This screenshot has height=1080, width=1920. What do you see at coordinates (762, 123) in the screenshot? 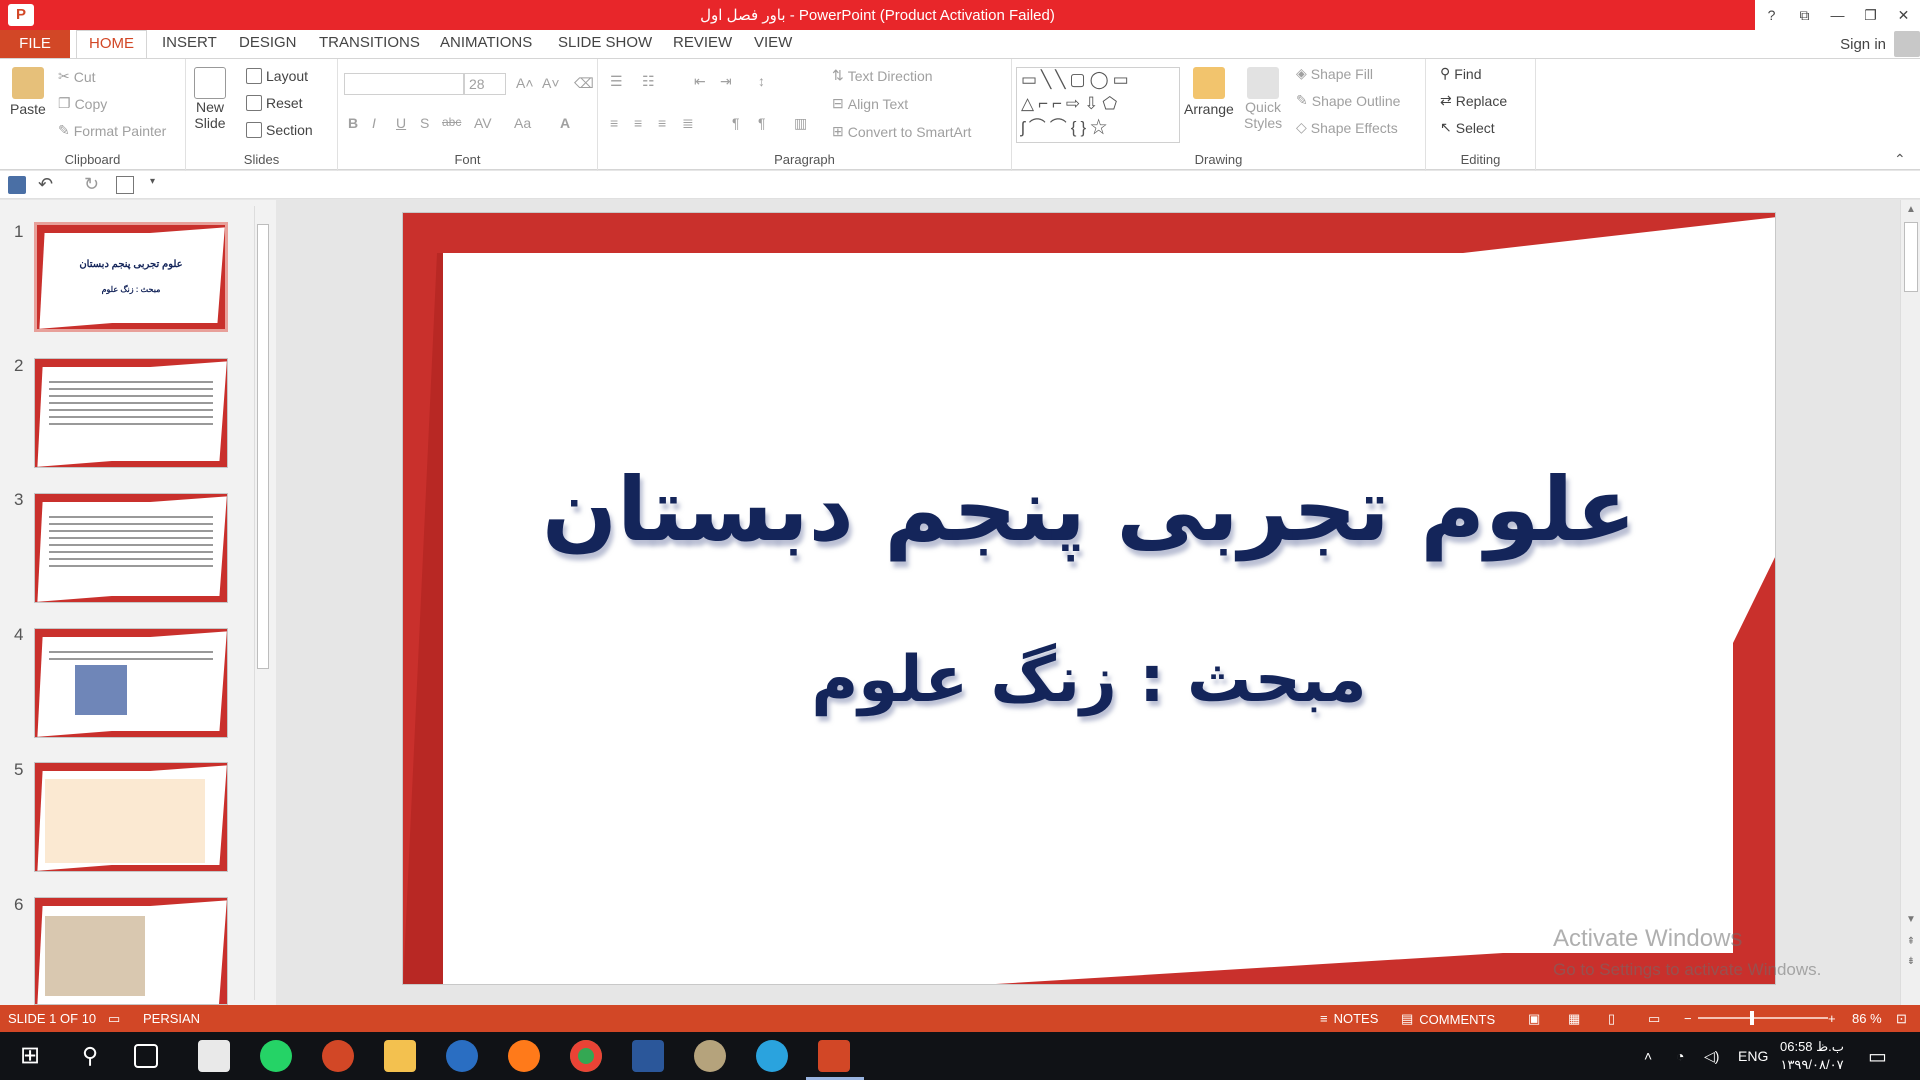
I see `rtl-icon: ¶` at bounding box center [762, 123].